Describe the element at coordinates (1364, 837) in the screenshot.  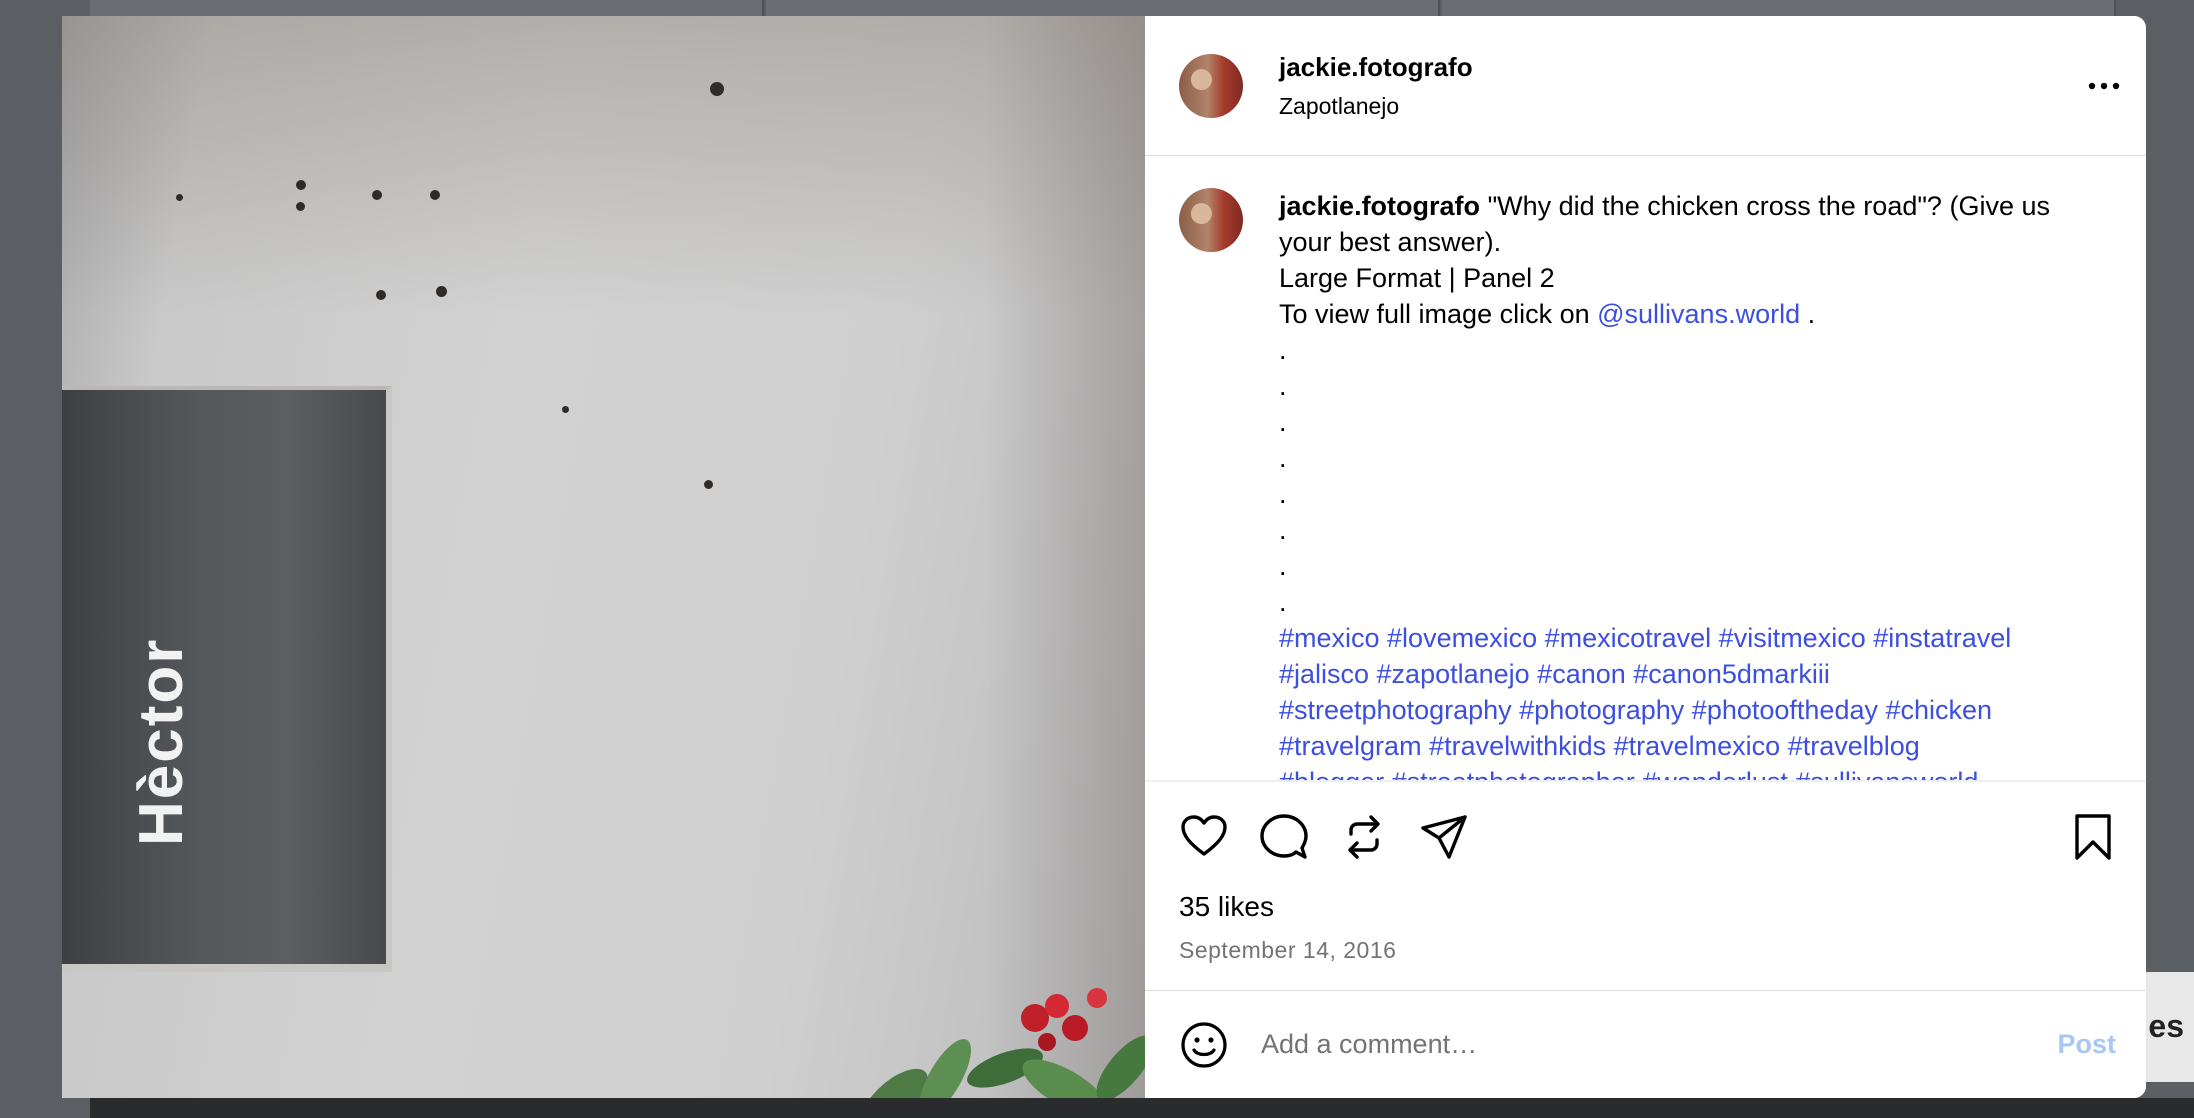
I see `repost-icon` at that location.